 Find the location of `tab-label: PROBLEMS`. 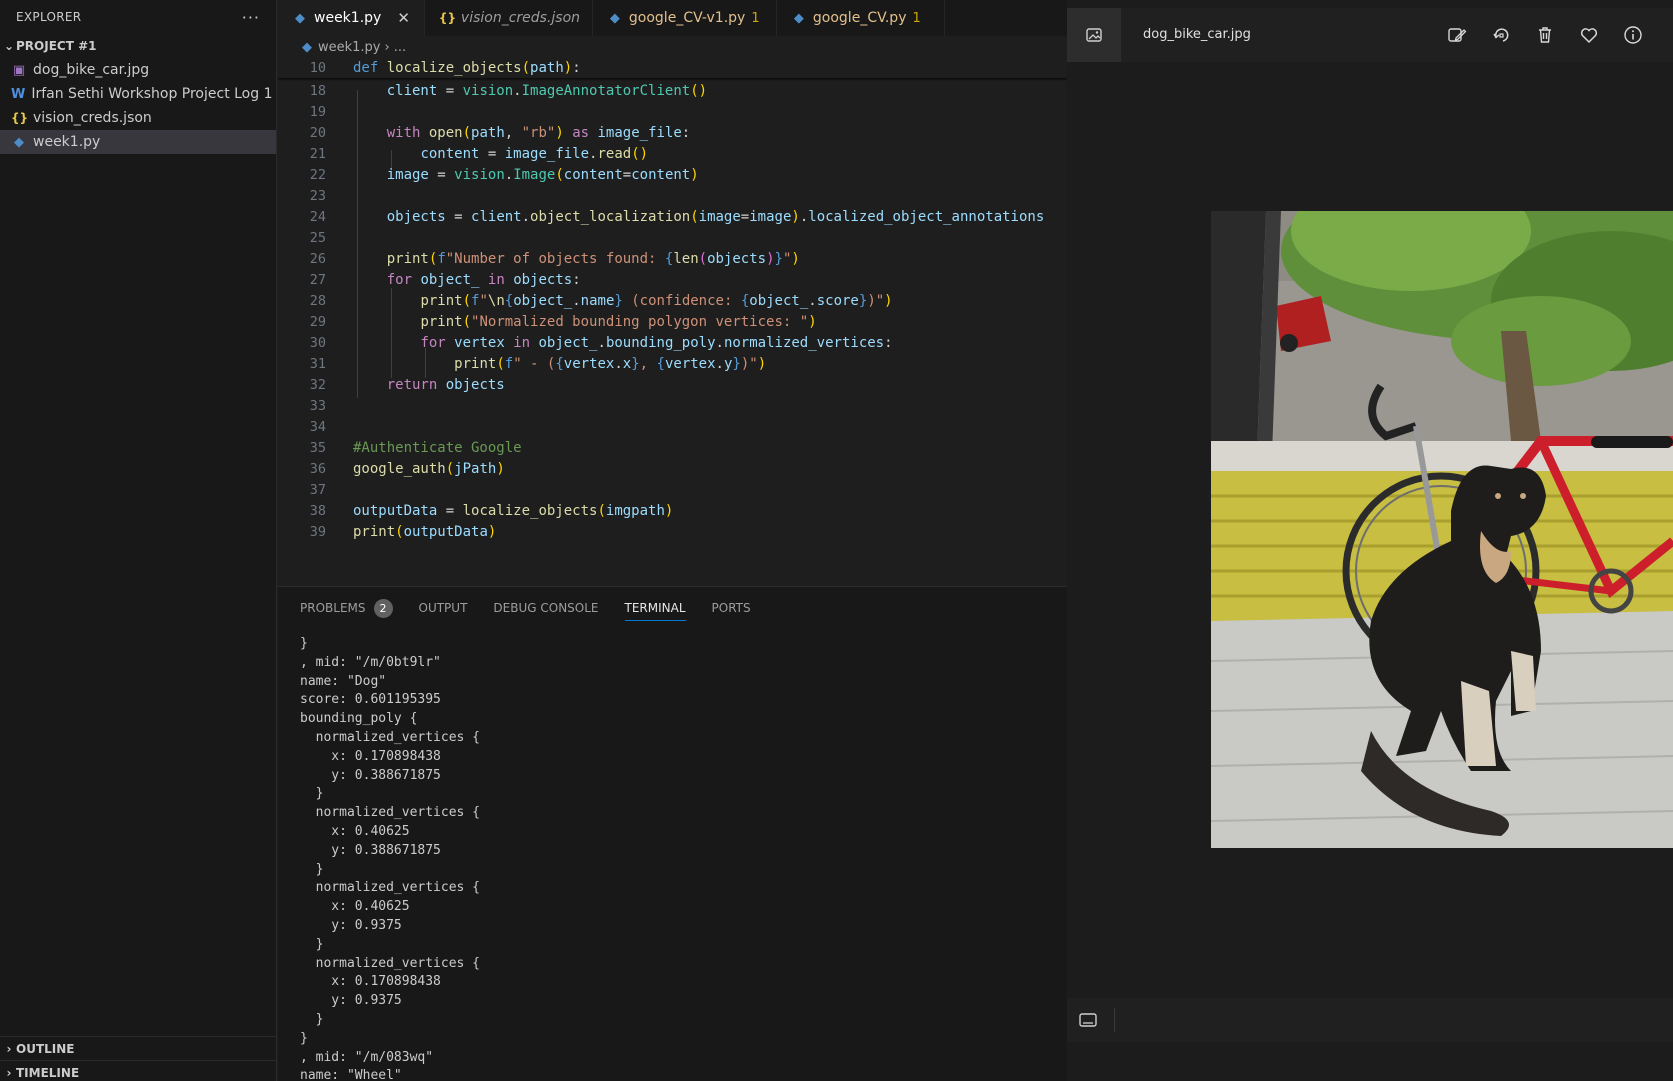

tab-label: PROBLEMS is located at coordinates (333, 608).